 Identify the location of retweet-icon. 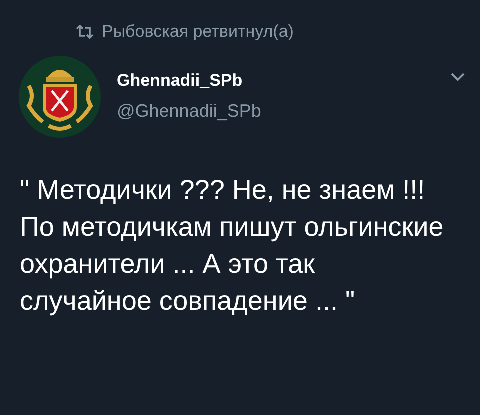
(85, 32).